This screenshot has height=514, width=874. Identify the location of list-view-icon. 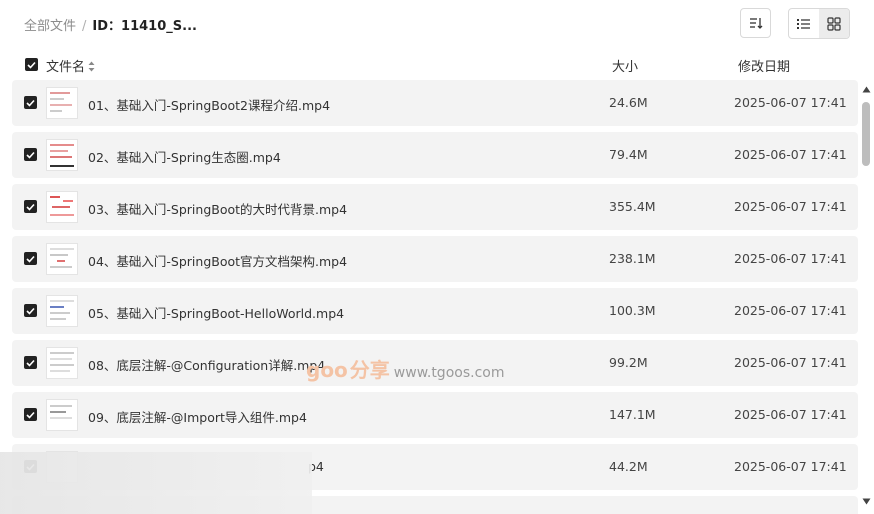
(803, 23).